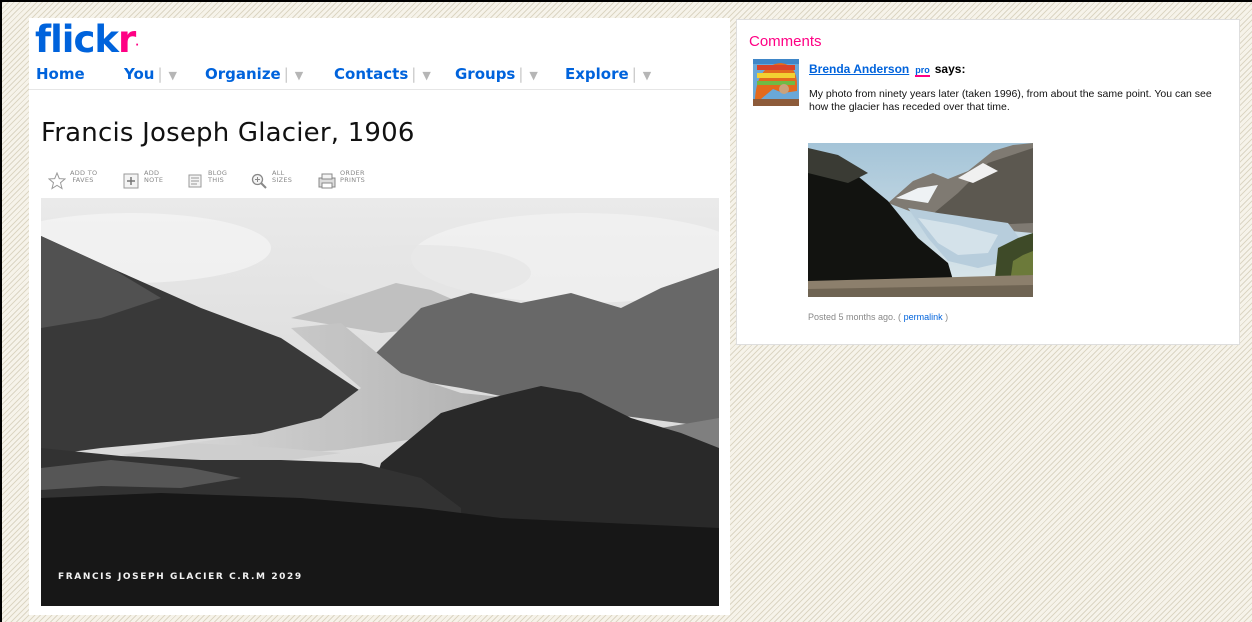 This screenshot has width=1252, height=622. I want to click on nav-explore: Explore | ▼, so click(608, 74).